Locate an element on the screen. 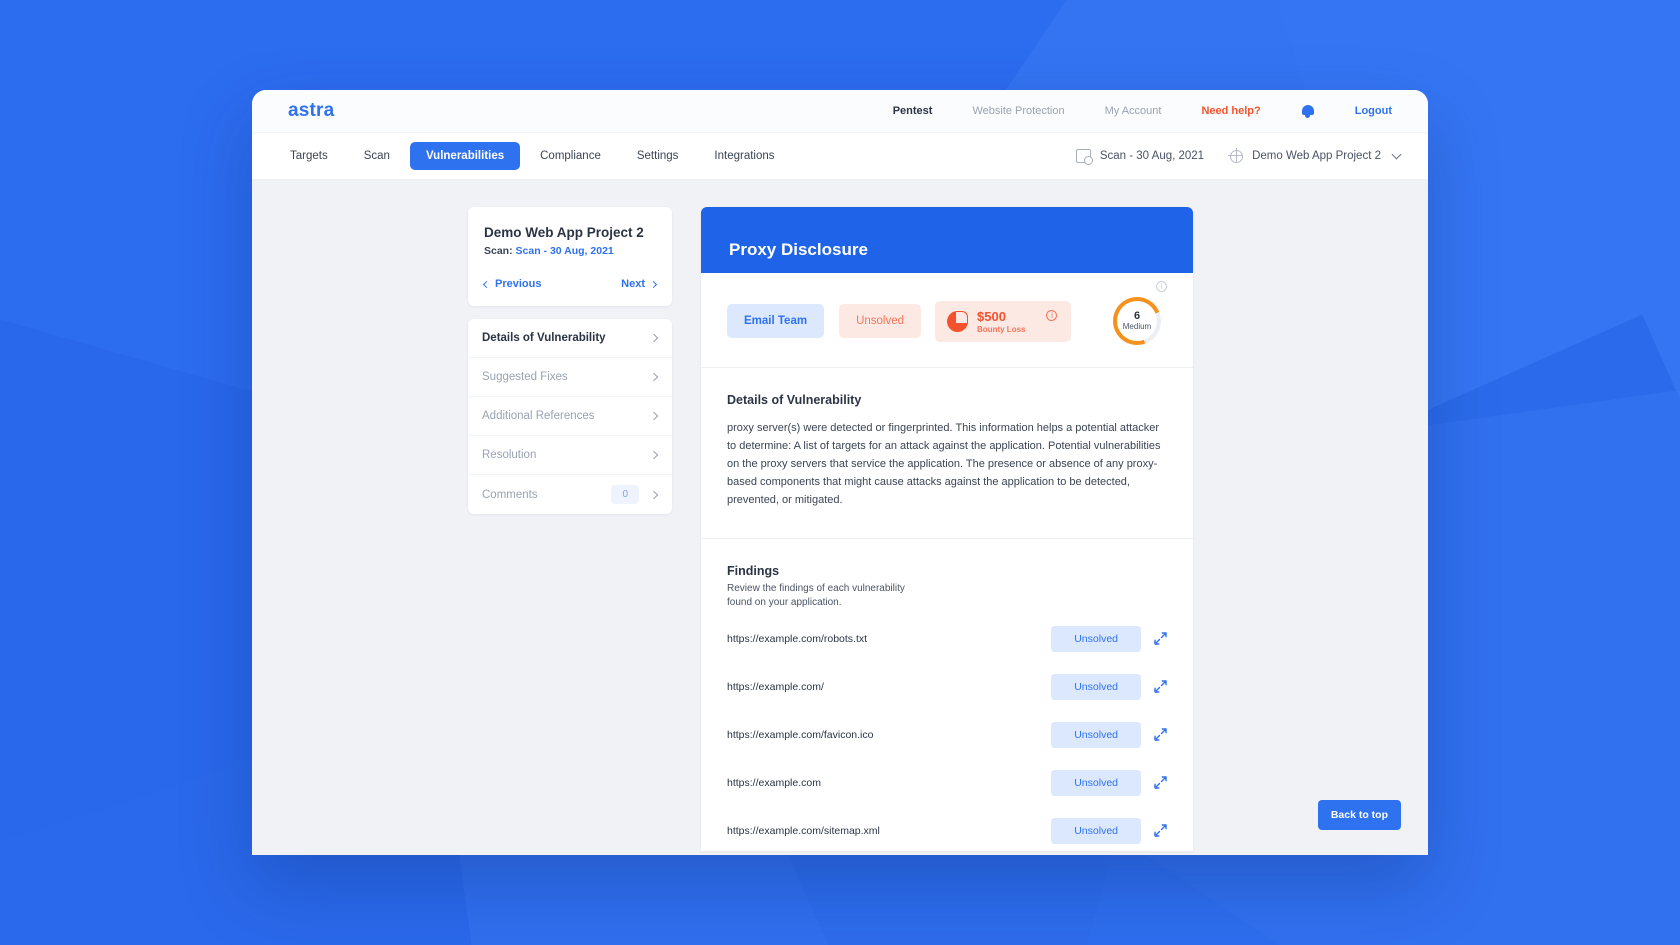  bounty-label: Bounty Loss is located at coordinates (1001, 329).